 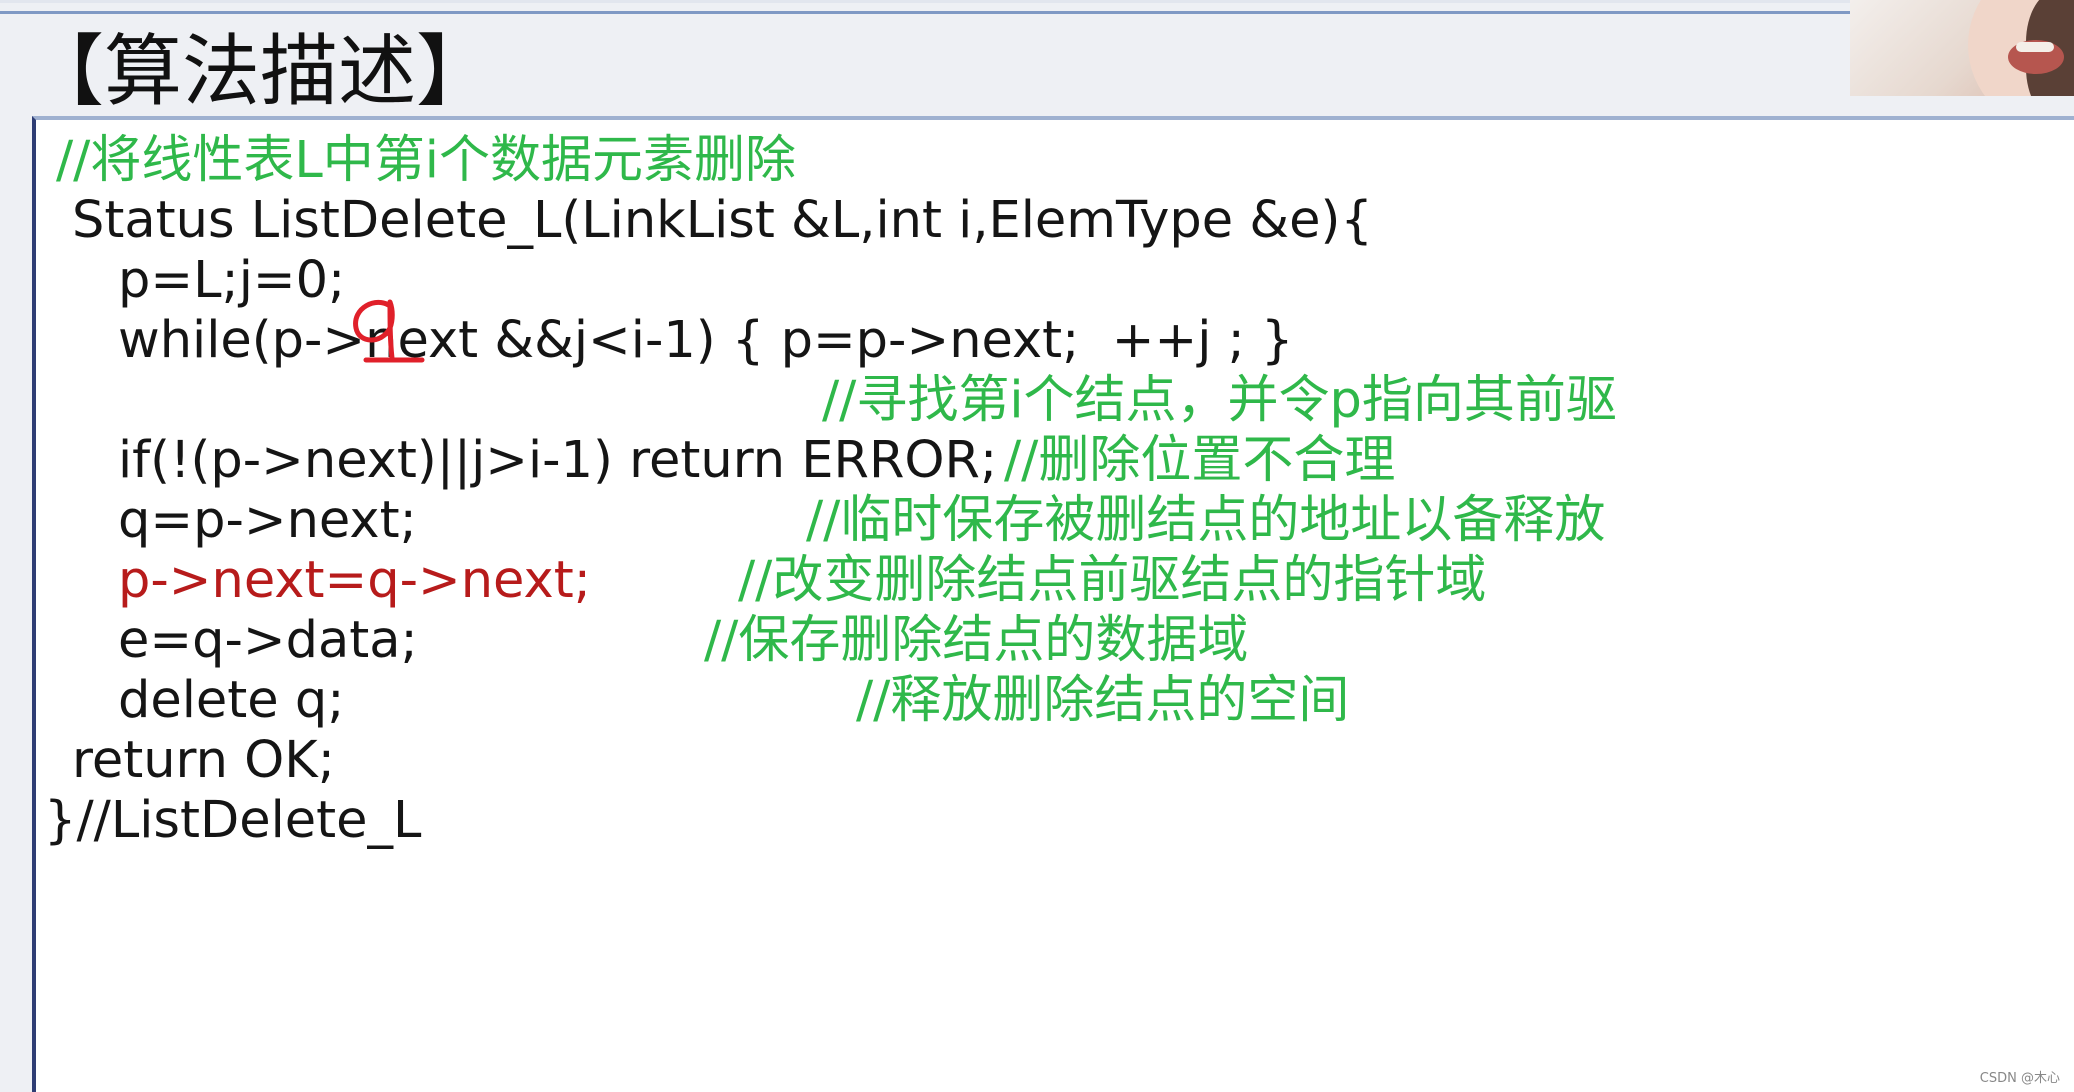 I want to click on webcam-overlay, so click(x=1962, y=48).